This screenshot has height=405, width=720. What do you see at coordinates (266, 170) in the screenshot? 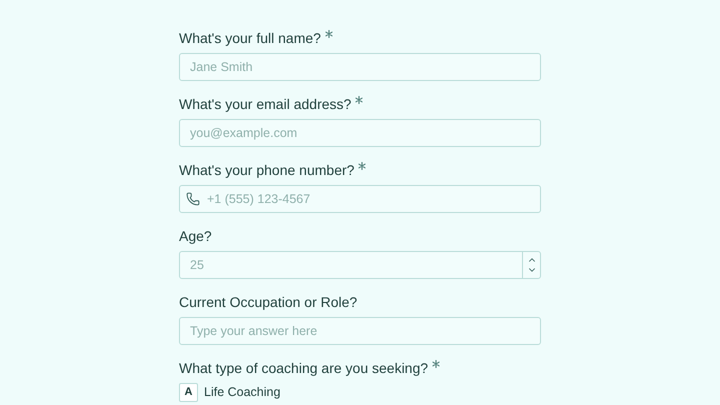
I see `question-label: What's your phone number?` at bounding box center [266, 170].